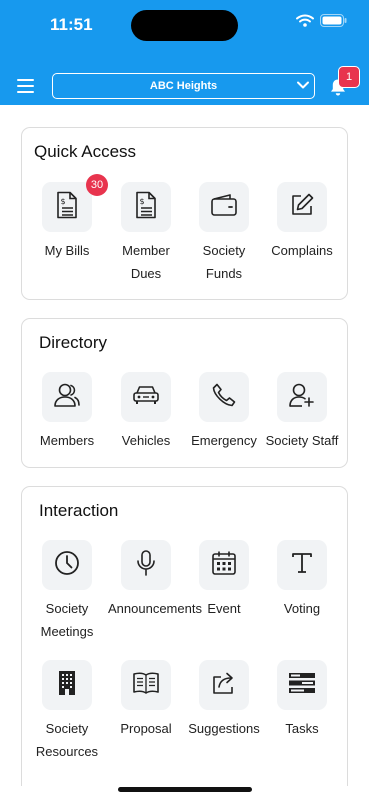 Image resolution: width=369 pixels, height=800 pixels. What do you see at coordinates (302, 250) in the screenshot?
I see `tile-label: Complains` at bounding box center [302, 250].